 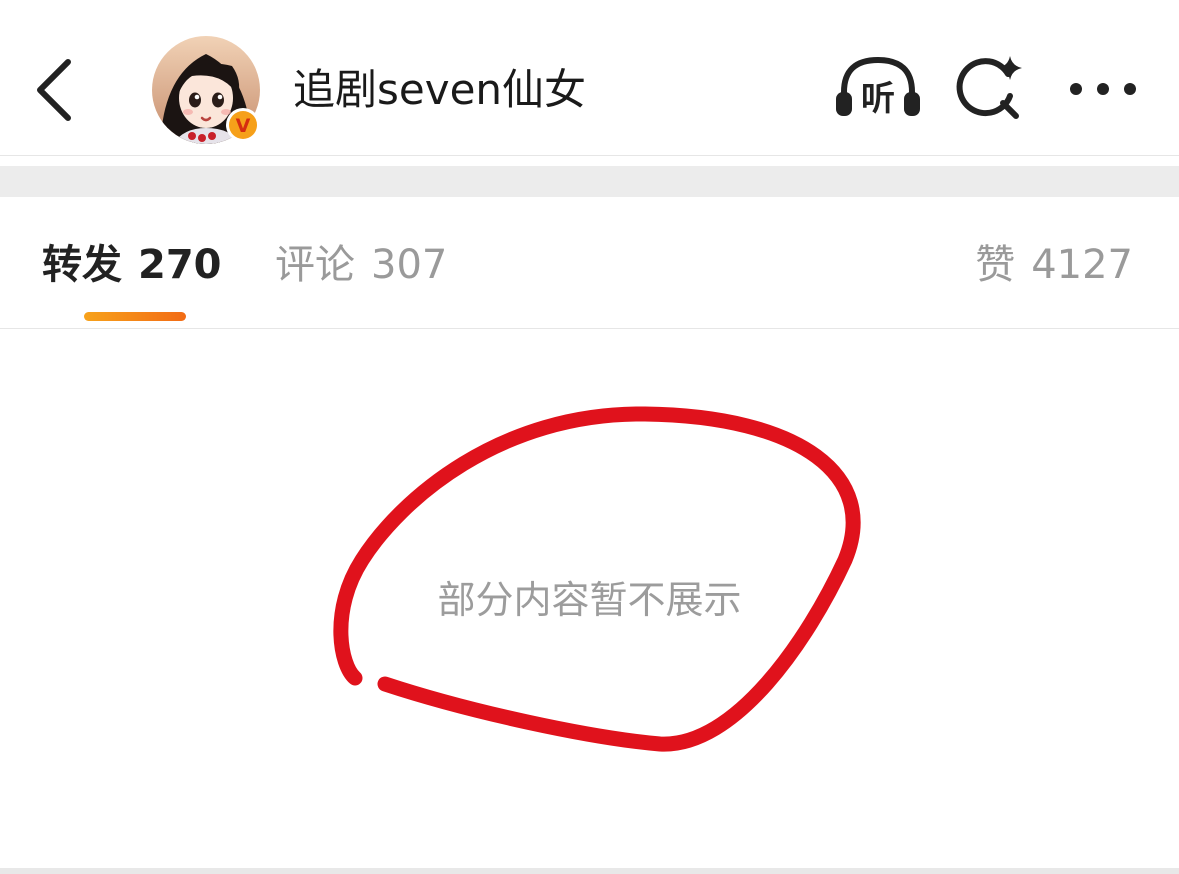 What do you see at coordinates (361, 265) in the screenshot?
I see `tab-comment: 评论 307` at bounding box center [361, 265].